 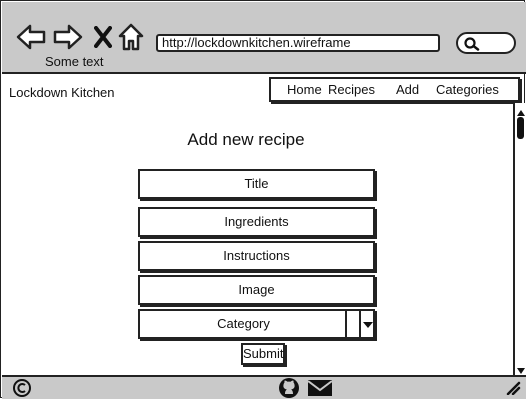 I want to click on nav-item-add: Add, so click(x=407, y=89).